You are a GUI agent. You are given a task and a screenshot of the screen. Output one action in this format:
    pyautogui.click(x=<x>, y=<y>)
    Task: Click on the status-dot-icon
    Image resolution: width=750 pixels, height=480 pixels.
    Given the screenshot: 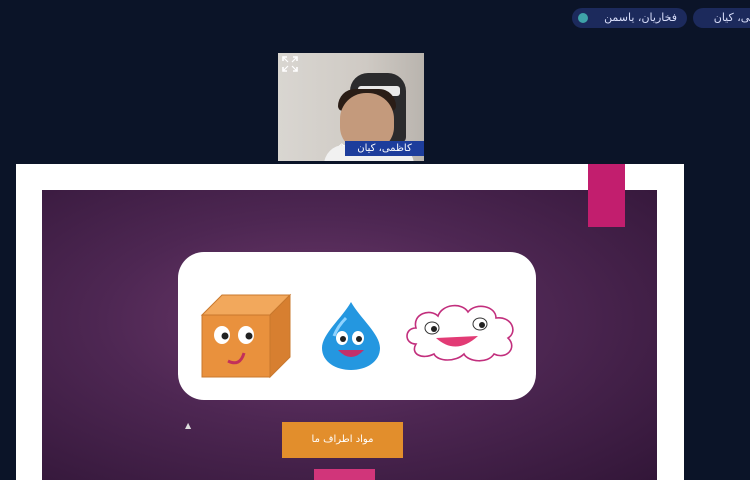 What is the action you would take?
    pyautogui.click(x=583, y=18)
    